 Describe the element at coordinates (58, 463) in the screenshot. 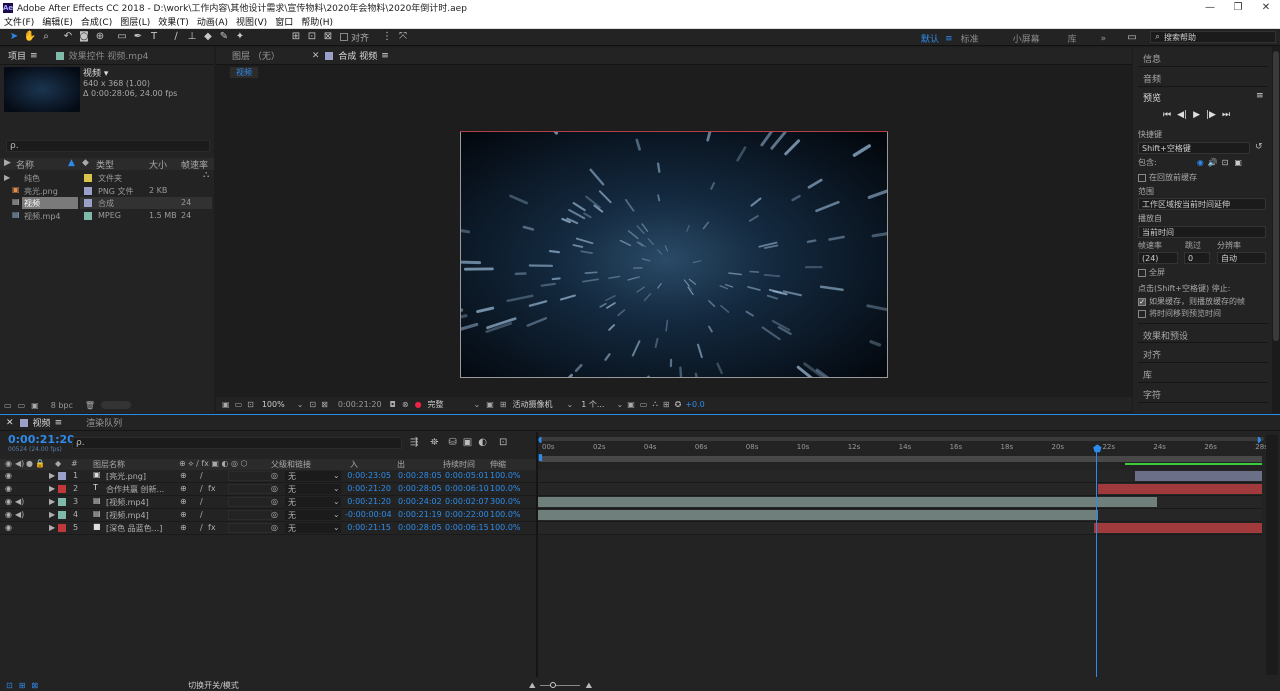

I see `label-header-icon: ◆` at that location.